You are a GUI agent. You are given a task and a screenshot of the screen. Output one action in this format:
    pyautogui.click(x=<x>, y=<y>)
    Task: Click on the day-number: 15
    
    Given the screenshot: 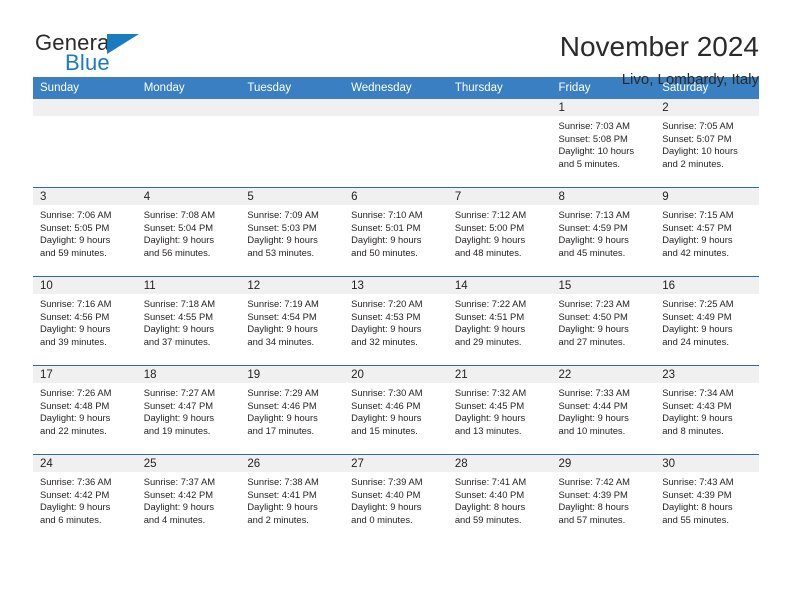 What is the action you would take?
    pyautogui.click(x=603, y=285)
    